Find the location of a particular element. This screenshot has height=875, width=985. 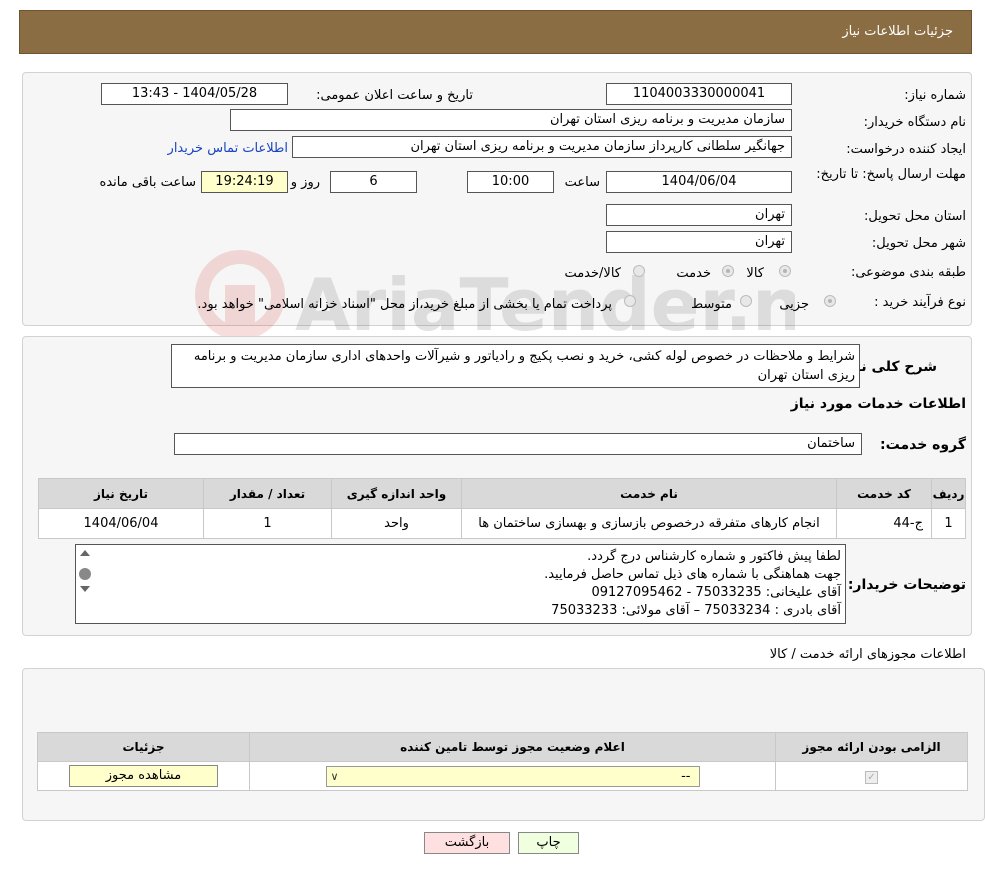

province-label: استان محل تحویل: is located at coordinates (915, 216).